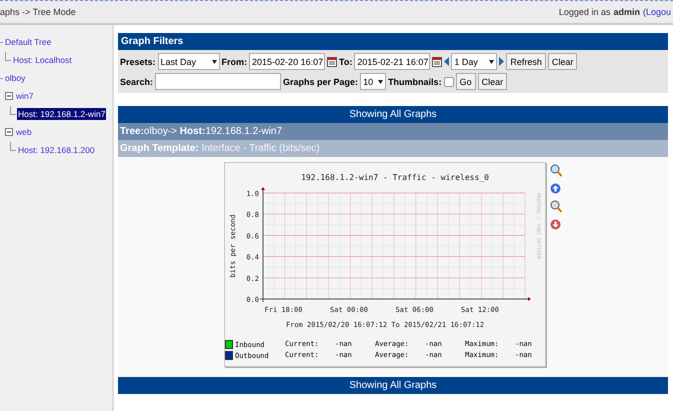 This screenshot has height=411, width=673. I want to click on field-label: Graphs per Page:, so click(320, 81).